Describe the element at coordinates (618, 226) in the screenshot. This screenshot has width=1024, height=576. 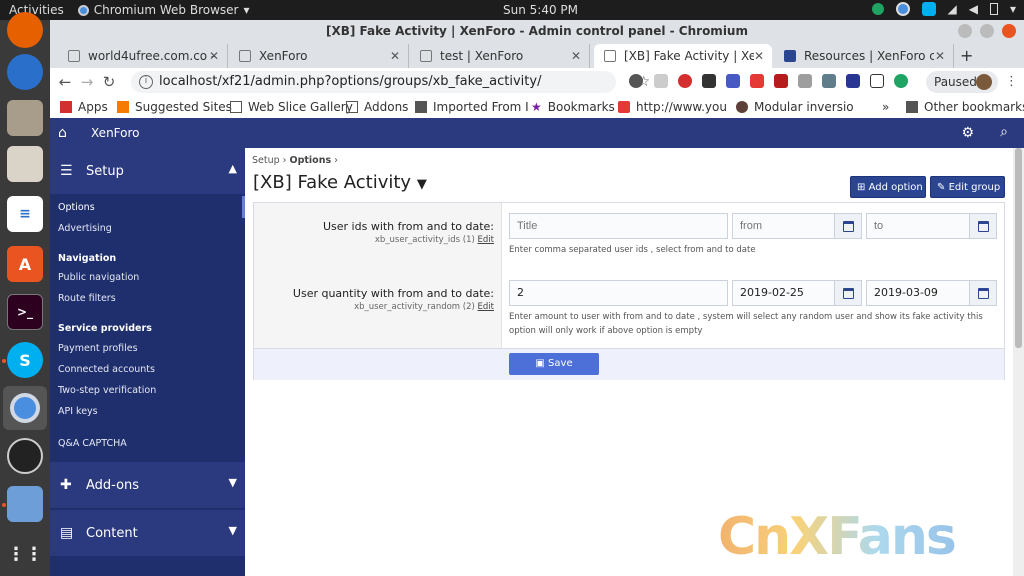
I see `title-input` at that location.